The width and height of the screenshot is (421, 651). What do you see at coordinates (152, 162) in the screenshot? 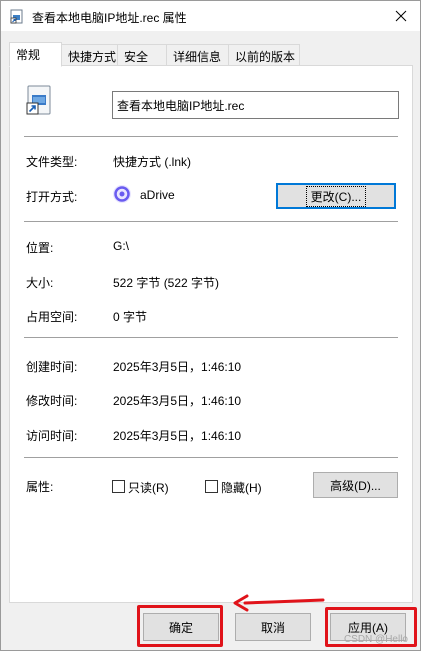
I see `file-type-value: 快捷方式 (.lnk)` at bounding box center [152, 162].